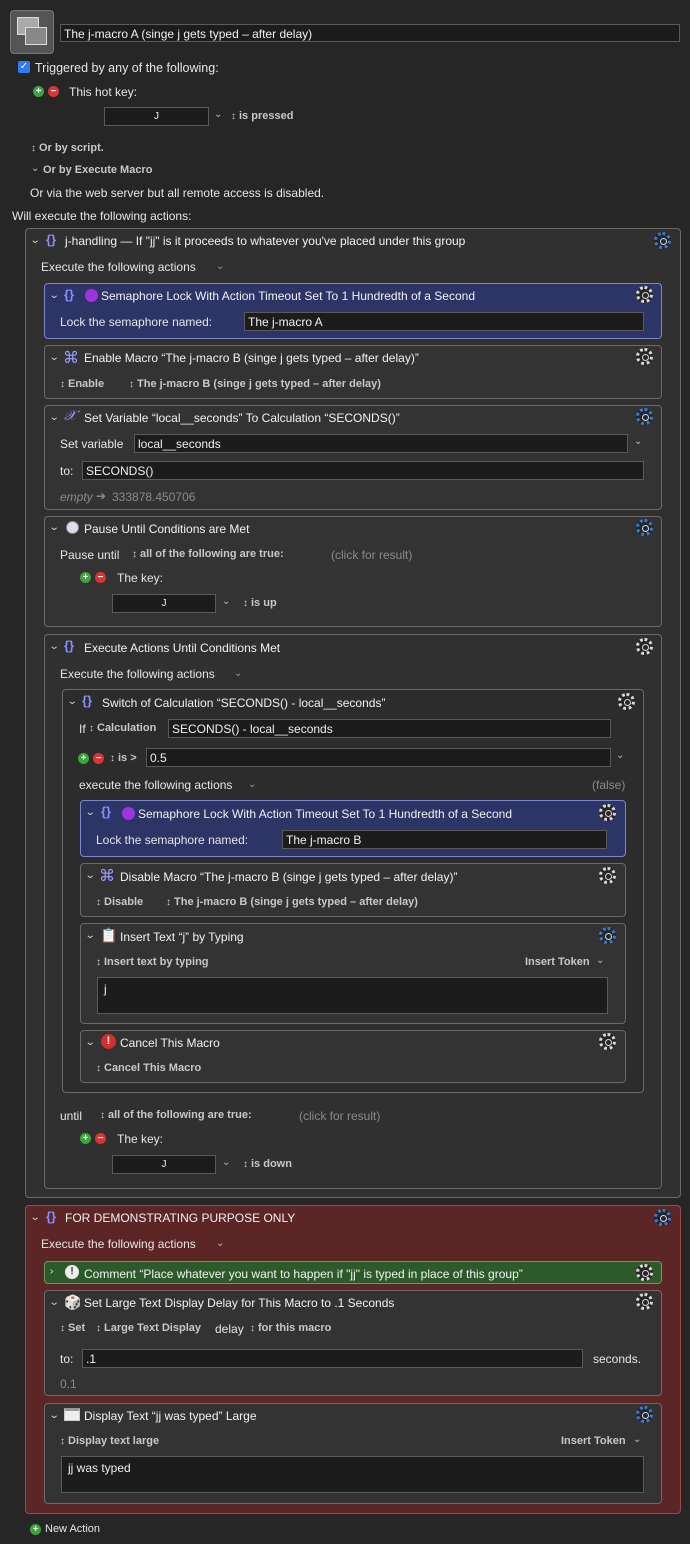 The height and width of the screenshot is (1544, 690). Describe the element at coordinates (24, 67) in the screenshot. I see `trigger-checkbox: ✓` at that location.